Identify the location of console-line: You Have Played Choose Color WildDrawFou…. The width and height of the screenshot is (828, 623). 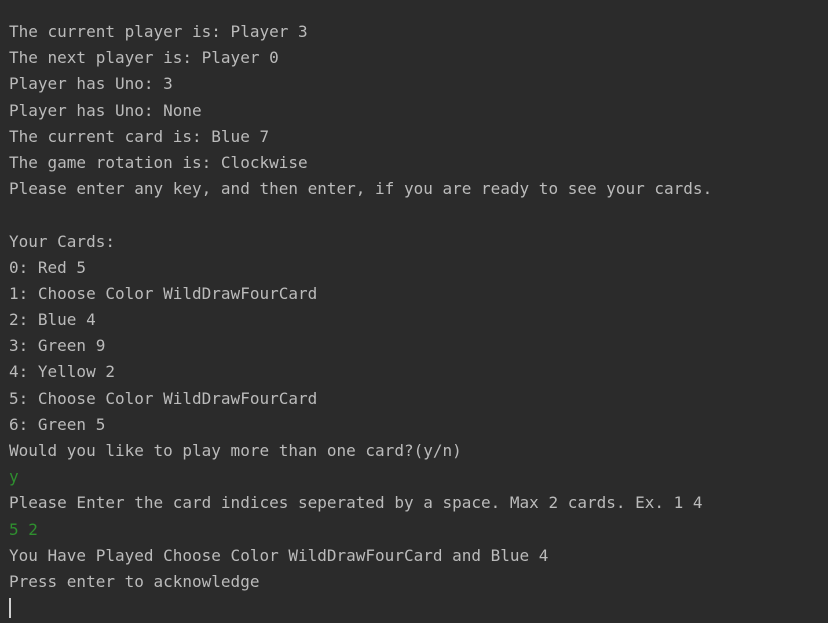
(279, 555).